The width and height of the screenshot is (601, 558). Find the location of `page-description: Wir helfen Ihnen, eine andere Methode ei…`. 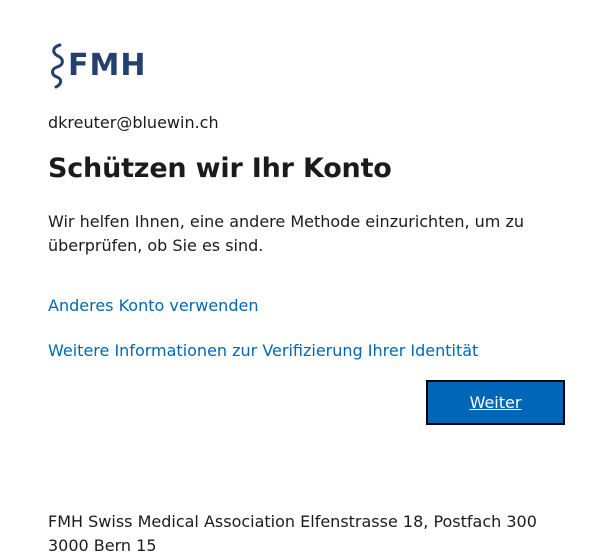

page-description: Wir helfen Ihnen, eine andere Methode ei… is located at coordinates (286, 233).